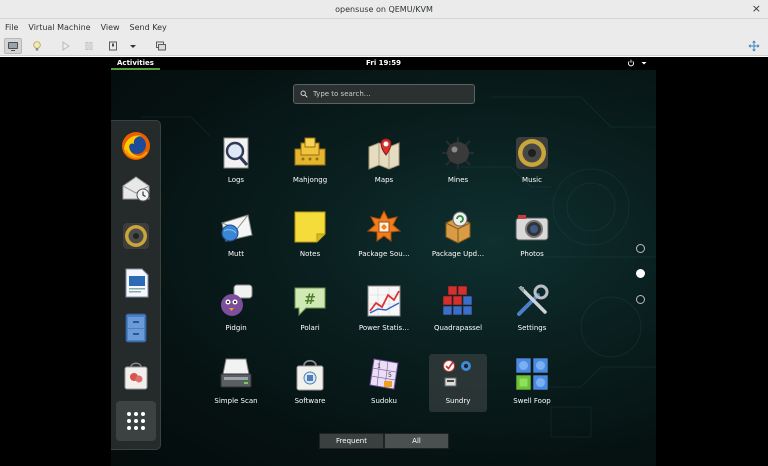 Image resolution: width=768 pixels, height=466 pixels. I want to click on dash-item-evolution, so click(136, 188).